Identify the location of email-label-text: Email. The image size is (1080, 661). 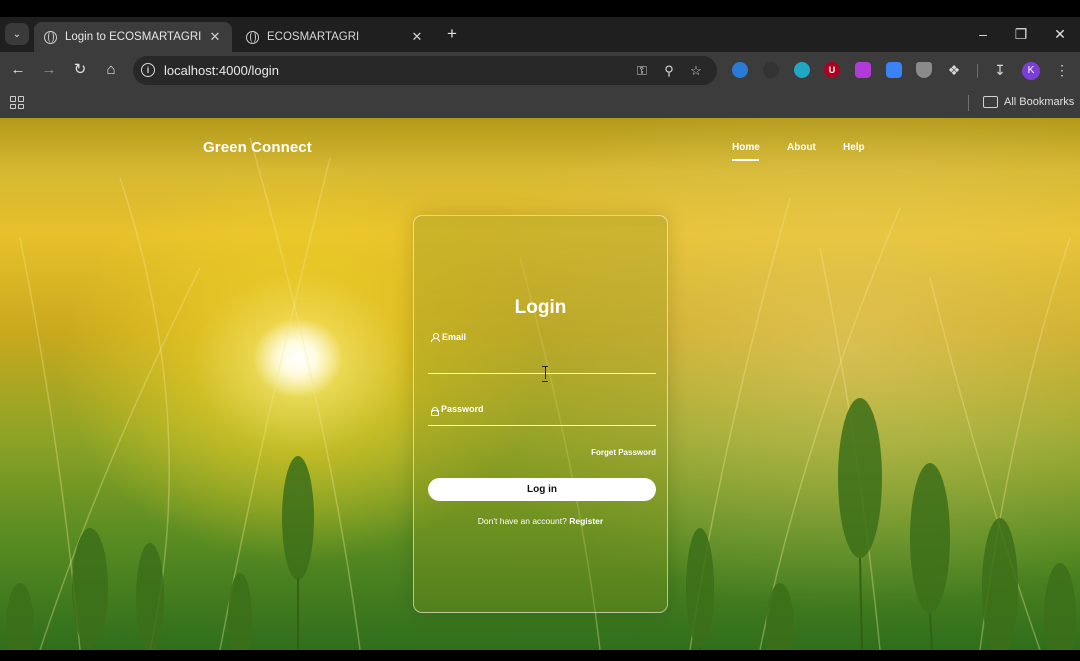
(454, 337).